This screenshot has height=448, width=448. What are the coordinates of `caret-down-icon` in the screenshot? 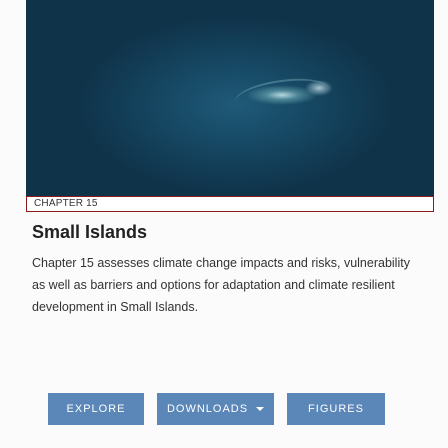 It's located at (260, 409).